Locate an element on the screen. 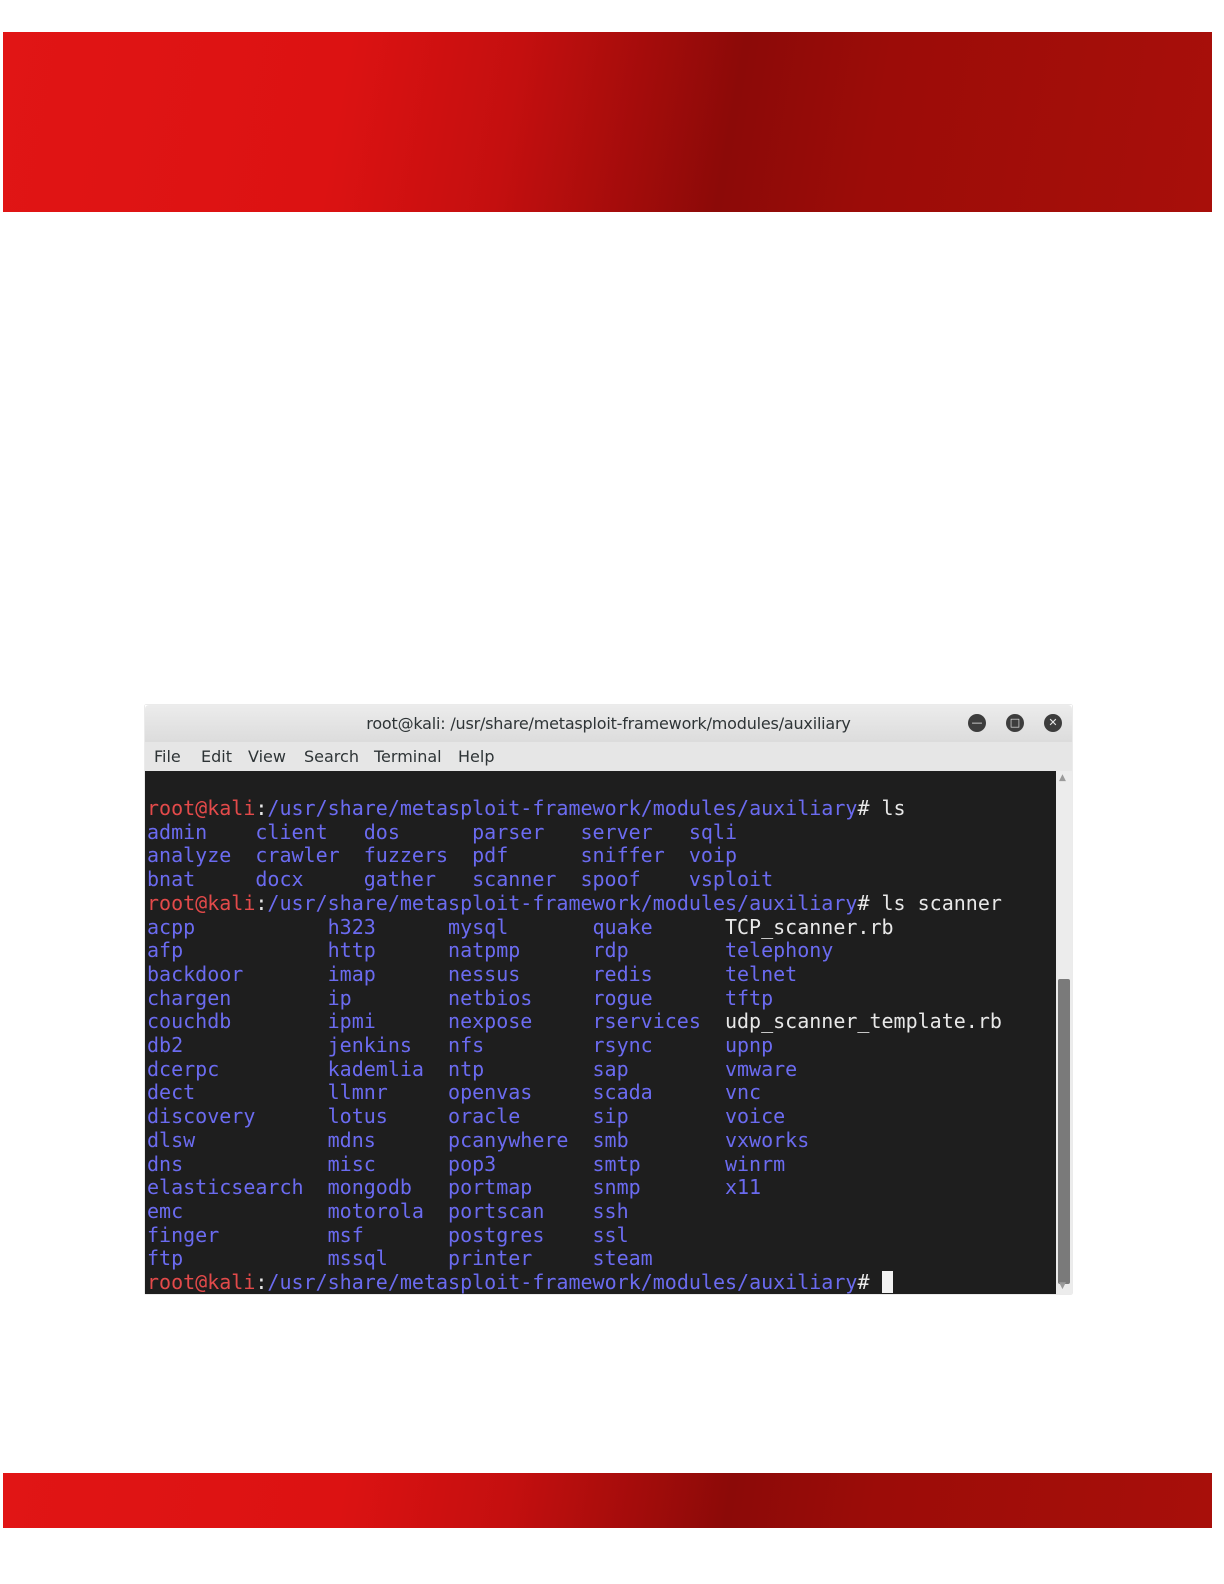 The height and width of the screenshot is (1584, 1224). terminal-line: dcerpc kademlia ntp sap vmware is located at coordinates (472, 1069).